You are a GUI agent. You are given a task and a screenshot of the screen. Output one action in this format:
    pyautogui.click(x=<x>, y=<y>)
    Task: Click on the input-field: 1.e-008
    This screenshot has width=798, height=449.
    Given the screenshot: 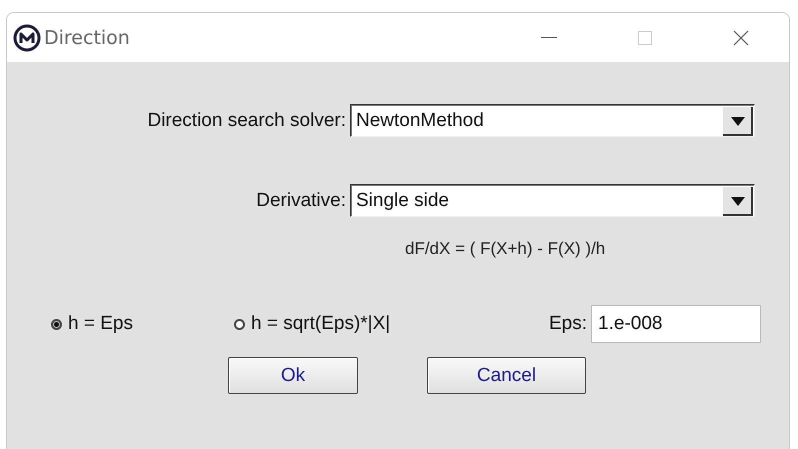 What is the action you would take?
    pyautogui.click(x=676, y=324)
    